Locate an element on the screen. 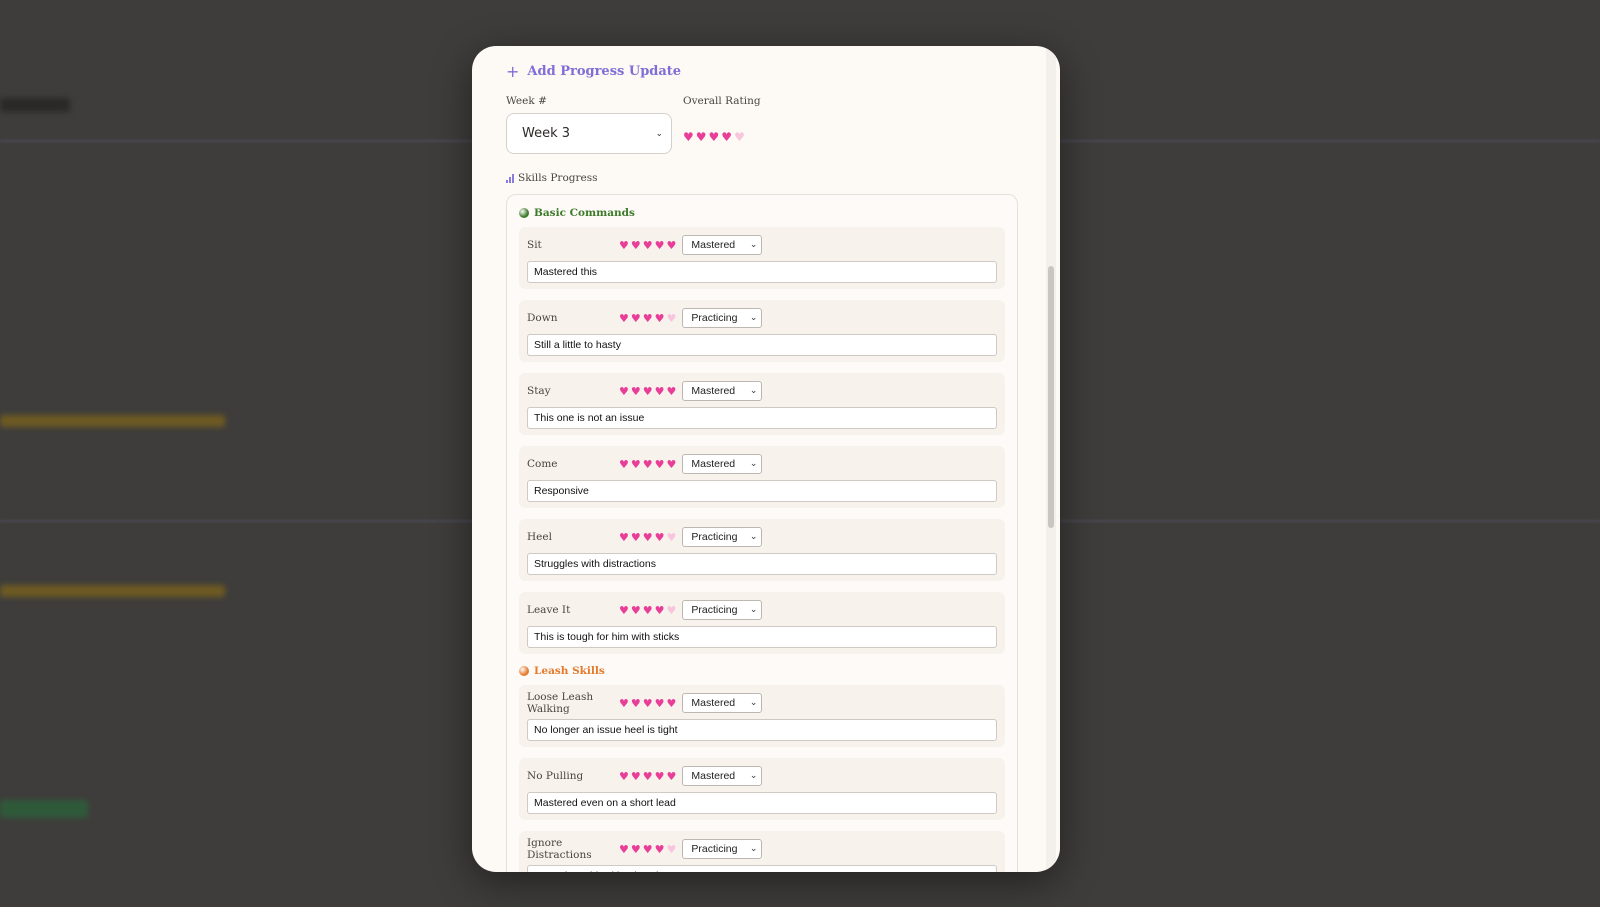 This screenshot has height=907, width=1600. skill-note-input: Struggles a bit with other dogs is located at coordinates (762, 868).